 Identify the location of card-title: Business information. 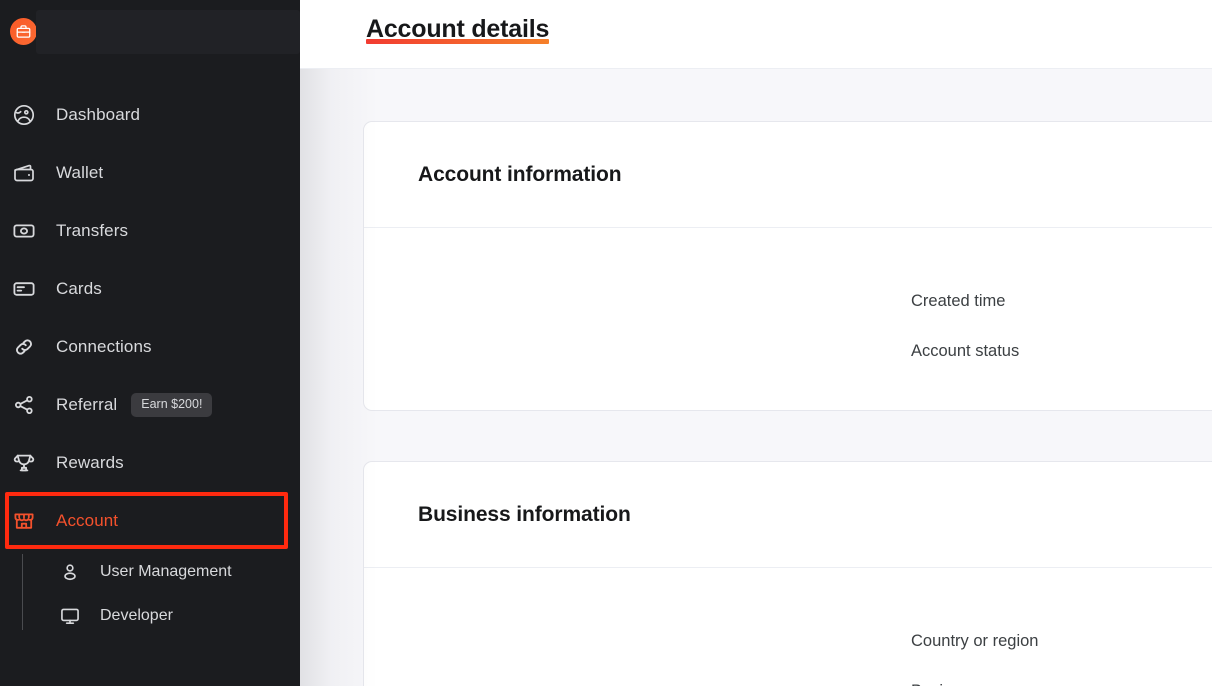
(524, 514).